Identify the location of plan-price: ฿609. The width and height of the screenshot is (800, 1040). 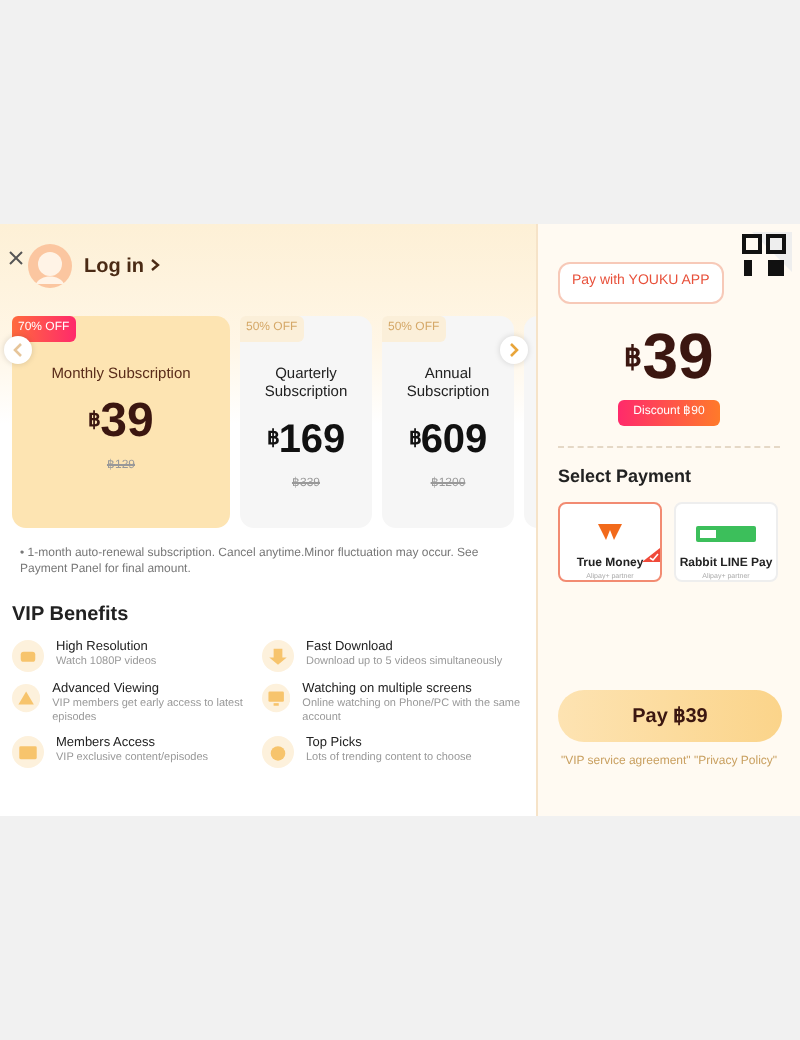
(448, 440).